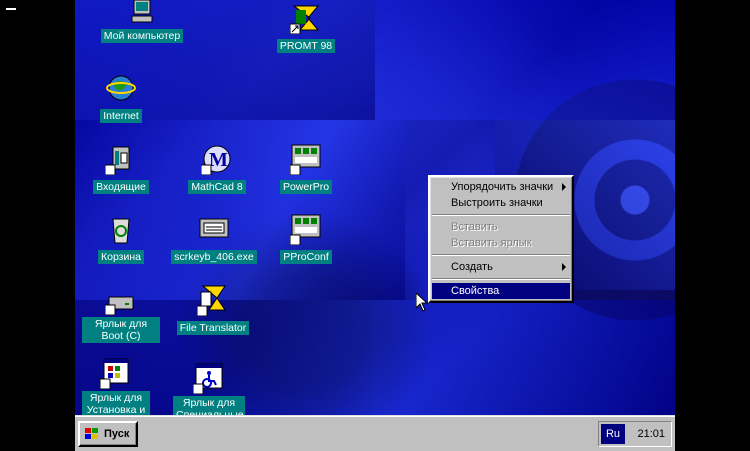 This screenshot has width=750, height=451. Describe the element at coordinates (306, 257) in the screenshot. I see `desktop-icon-label: PProConf` at that location.